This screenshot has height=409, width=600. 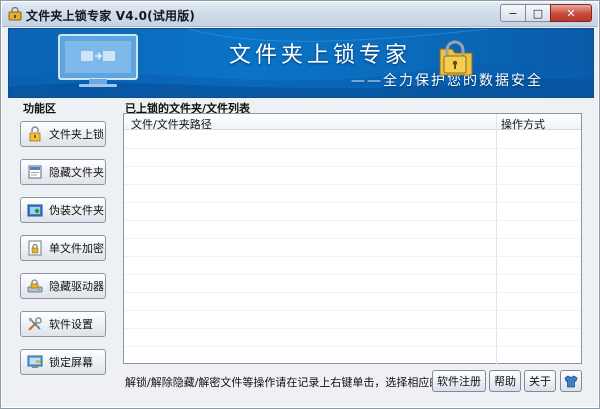 I want to click on close-button: ✕, so click(x=571, y=13).